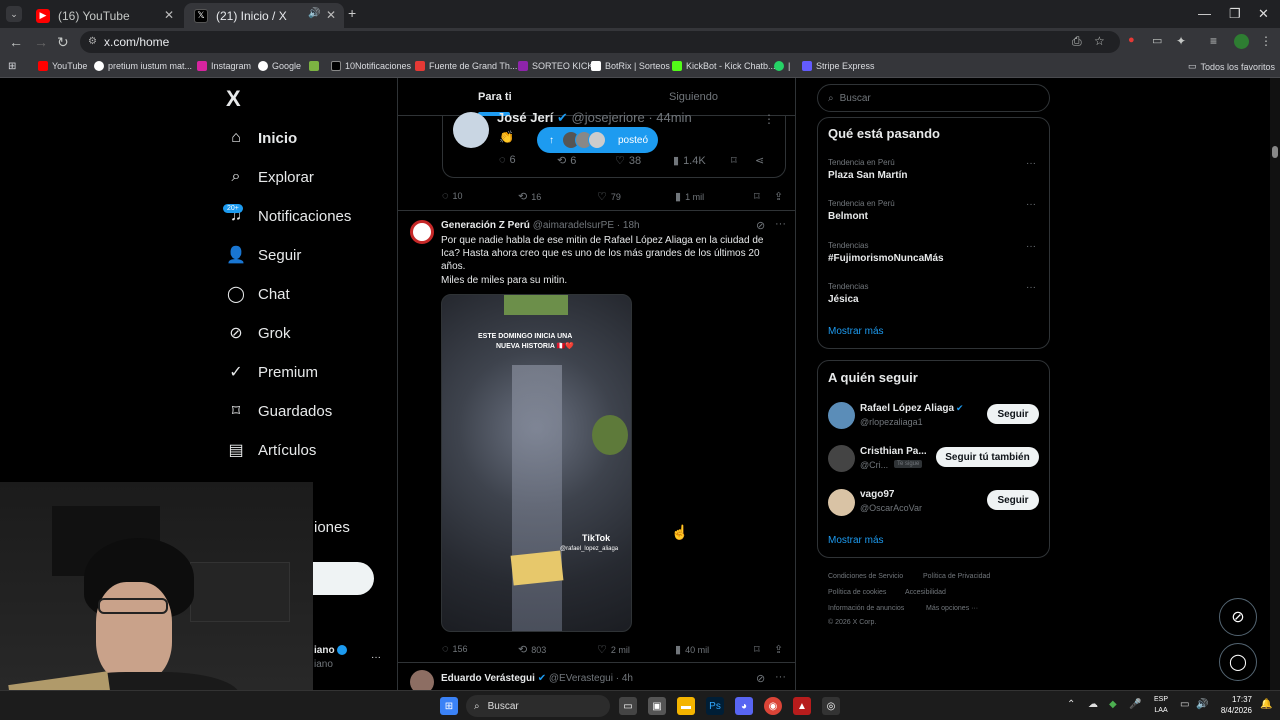  I want to click on close-tab-icon: ✕, so click(331, 15).